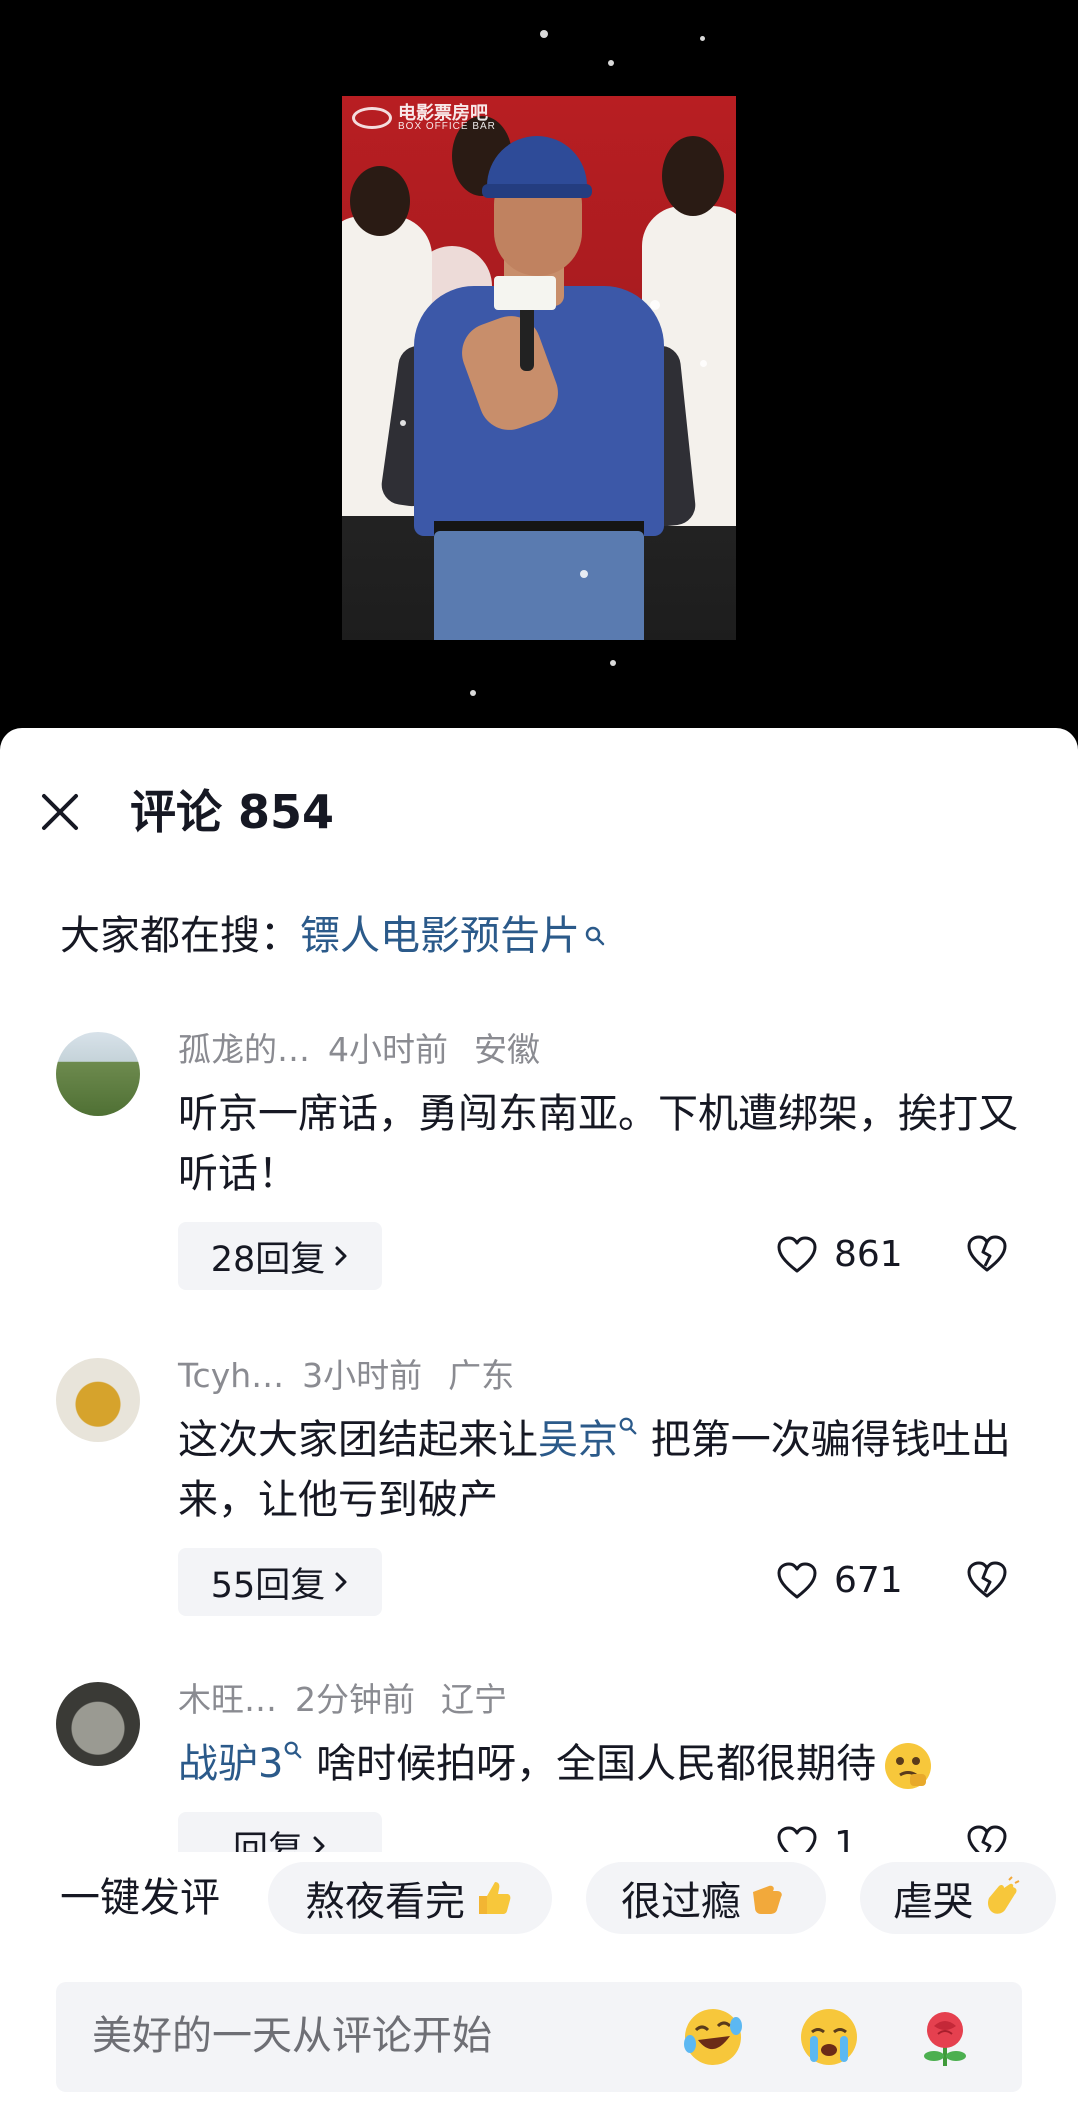 This screenshot has height=2107, width=1078. I want to click on like-count: 671, so click(868, 1580).